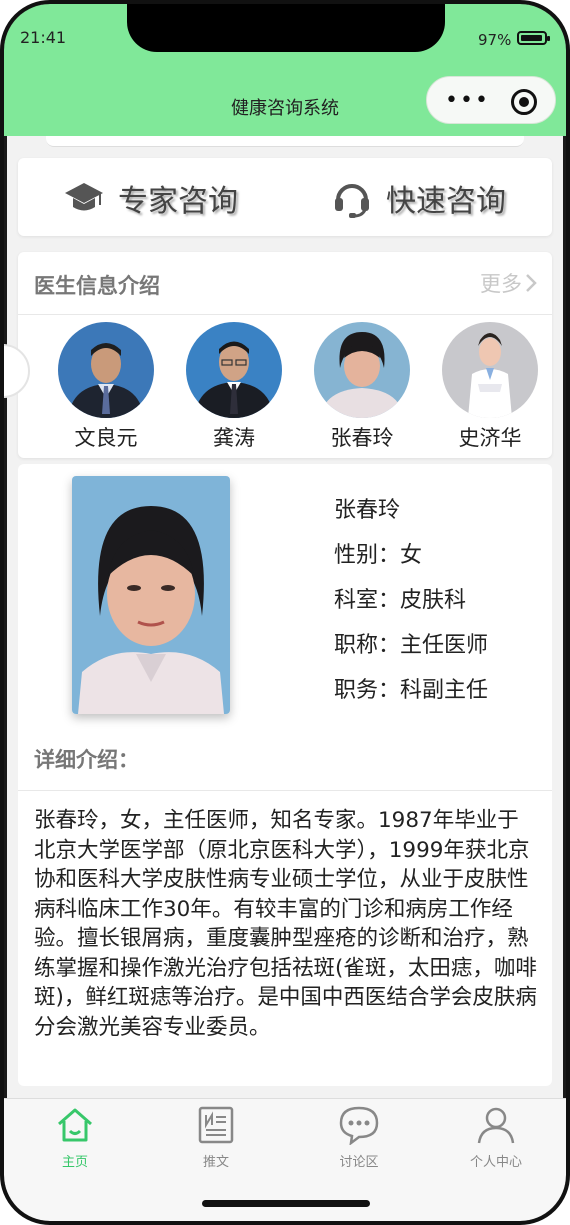 The image size is (570, 1225). What do you see at coordinates (234, 438) in the screenshot?
I see `doctor-name: 龚涛` at bounding box center [234, 438].